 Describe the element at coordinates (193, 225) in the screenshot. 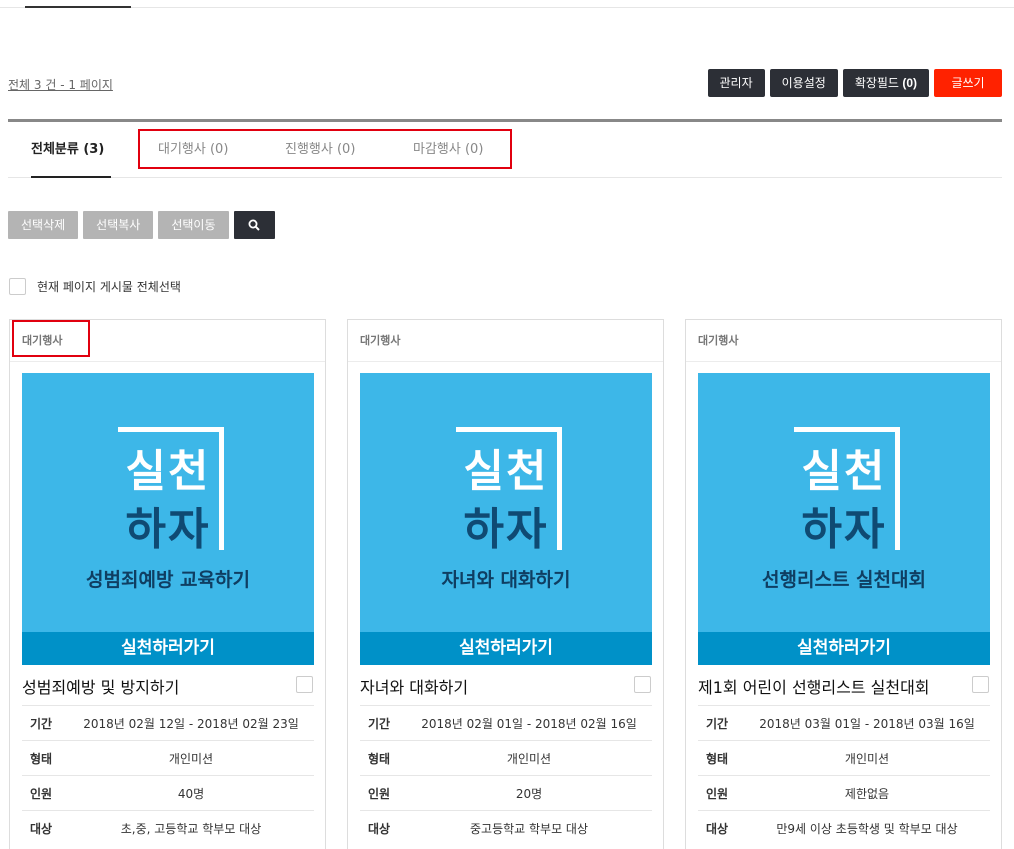

I see `select-move-button: 선택이동` at that location.